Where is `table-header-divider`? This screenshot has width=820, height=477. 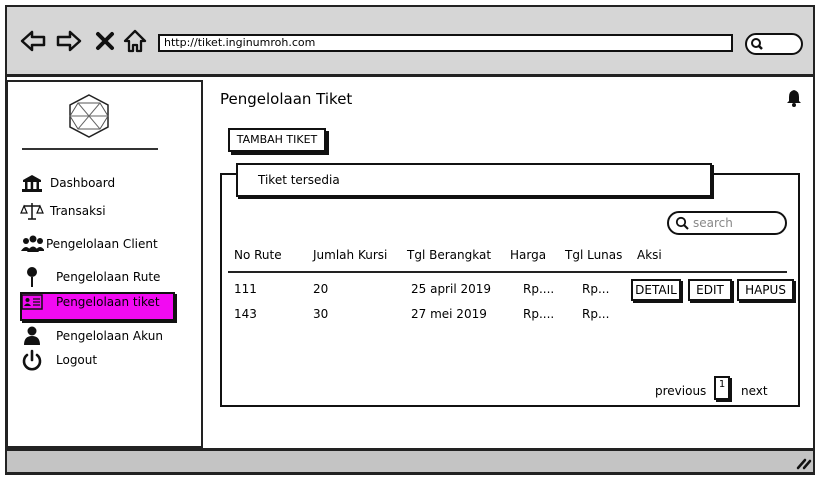 table-header-divider is located at coordinates (507, 272).